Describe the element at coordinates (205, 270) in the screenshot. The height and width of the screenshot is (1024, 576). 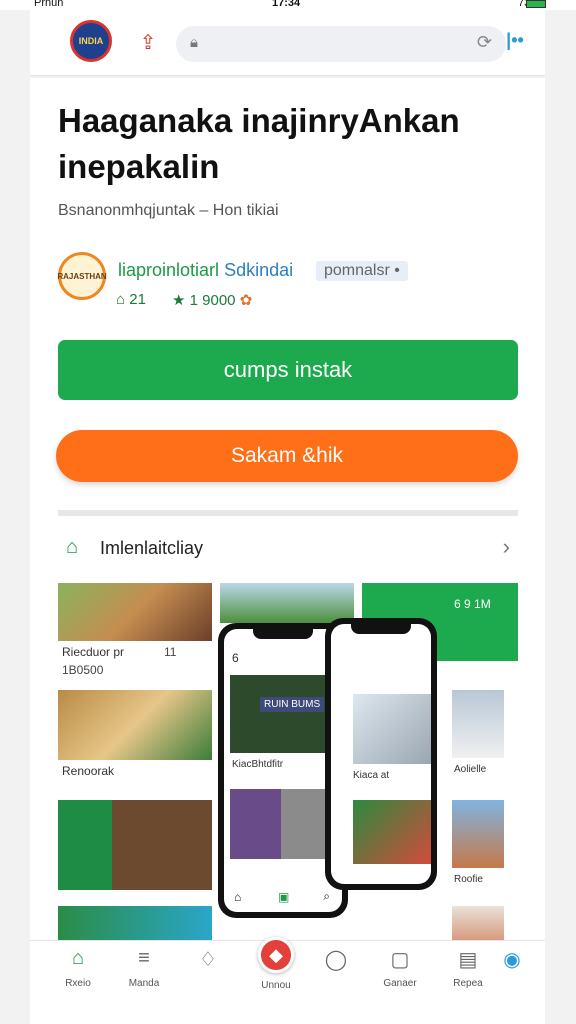
I see `developer-name: liaproinlotiarl Sdkindai` at that location.